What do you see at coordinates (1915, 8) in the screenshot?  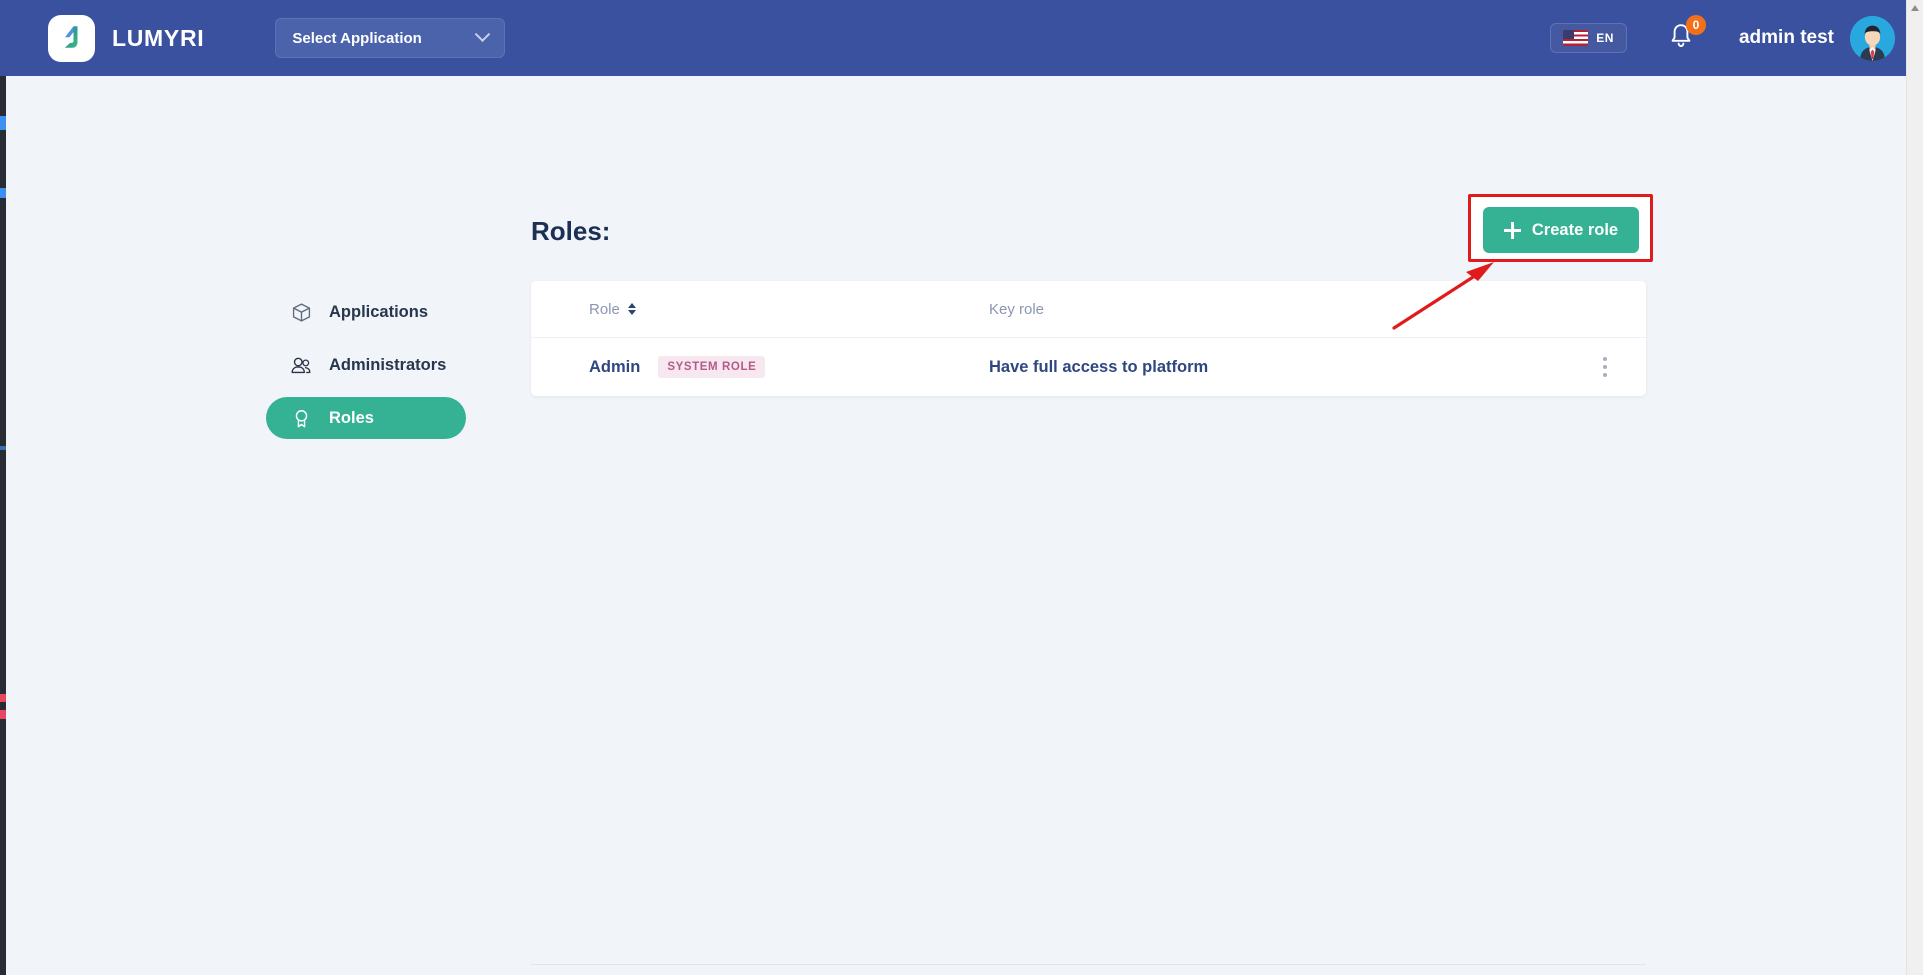 I see `scroll-up-arrow-icon` at bounding box center [1915, 8].